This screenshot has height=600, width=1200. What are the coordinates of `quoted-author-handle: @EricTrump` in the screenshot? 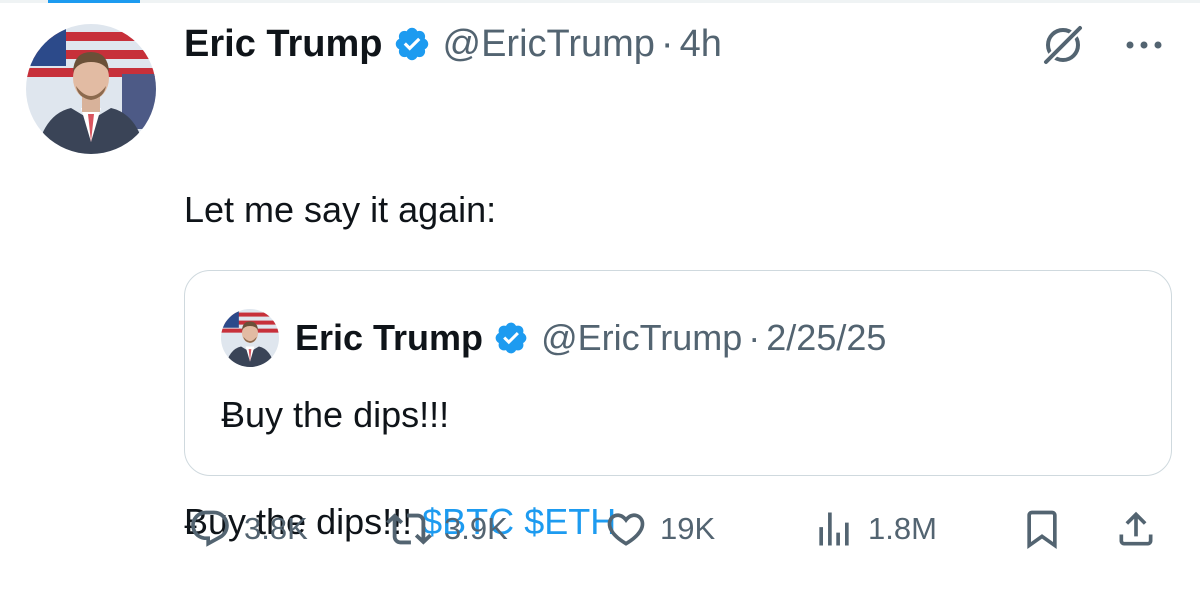 It's located at (642, 337).